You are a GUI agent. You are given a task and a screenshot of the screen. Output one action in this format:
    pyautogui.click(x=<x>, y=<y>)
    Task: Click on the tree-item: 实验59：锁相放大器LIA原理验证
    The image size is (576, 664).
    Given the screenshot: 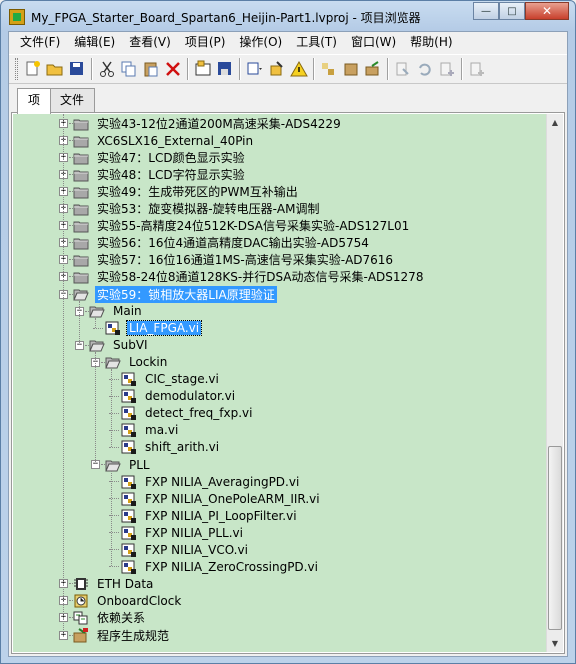 What is the action you would take?
    pyautogui.click(x=175, y=294)
    